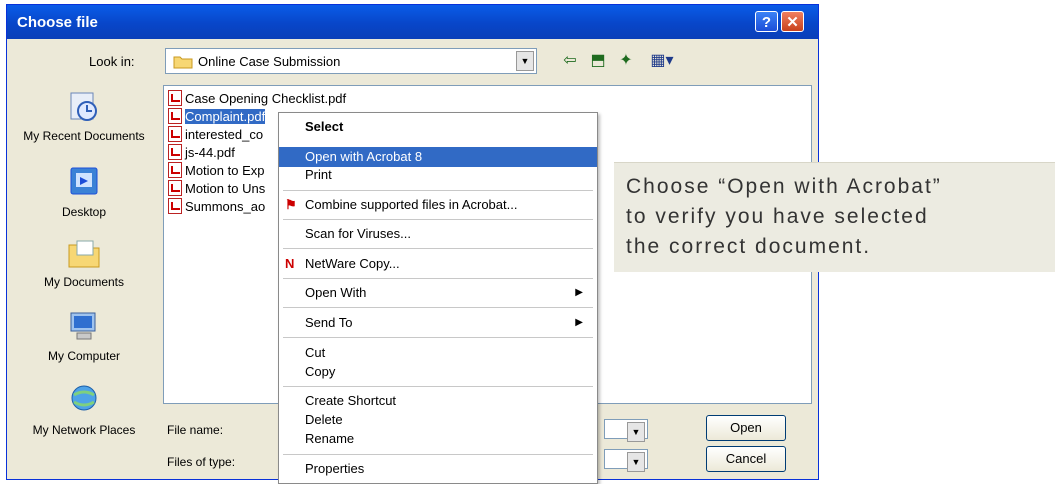 Image resolution: width=1055 pixels, height=484 pixels. Describe the element at coordinates (183, 62) in the screenshot. I see `folder-icon` at that location.